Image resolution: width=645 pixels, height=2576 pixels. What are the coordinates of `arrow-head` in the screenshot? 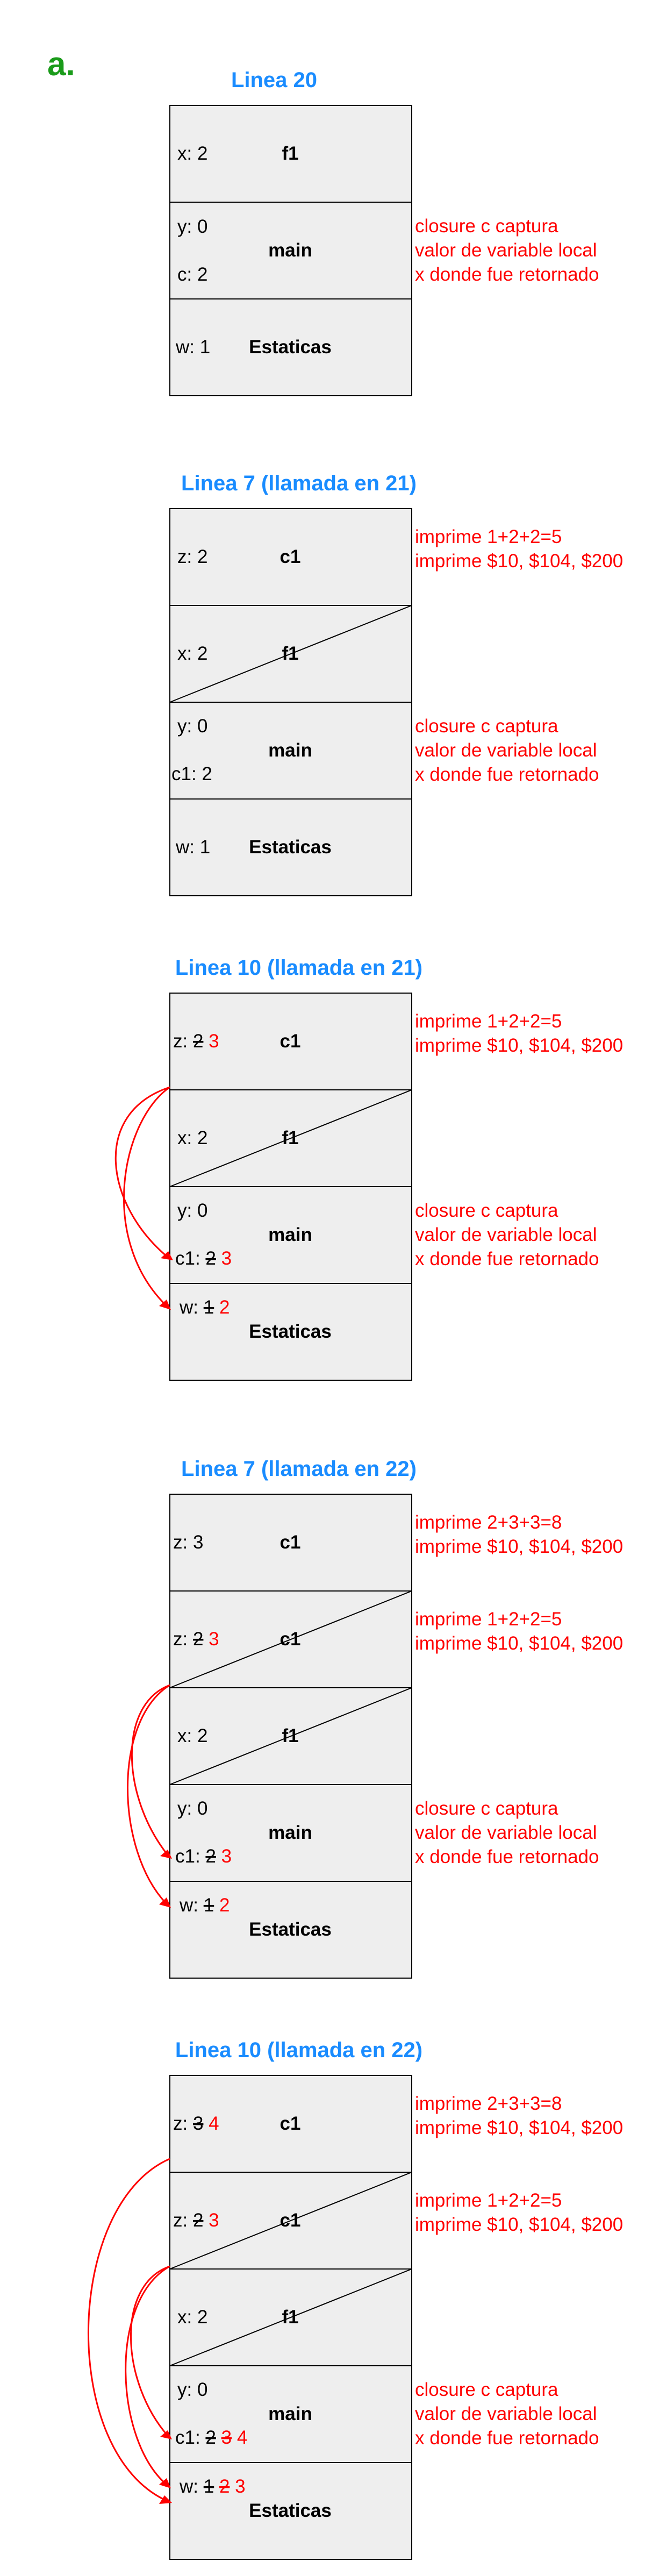 It's located at (165, 1902).